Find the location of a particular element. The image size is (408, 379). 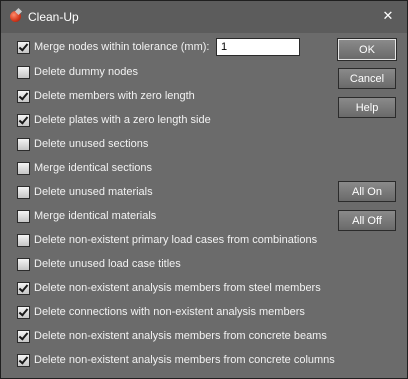

title-bar: Clean-Up ✕ is located at coordinates (204, 17).